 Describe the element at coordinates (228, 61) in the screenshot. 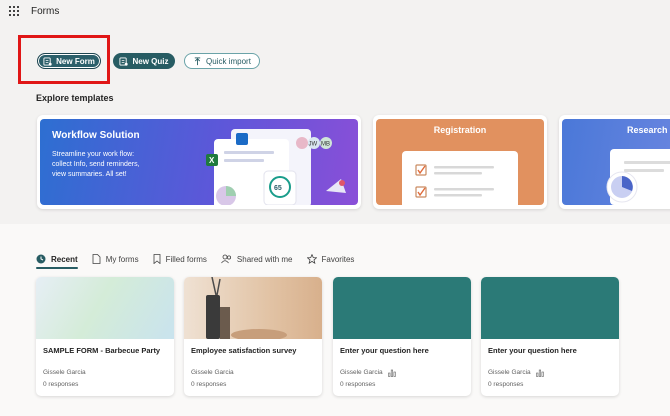

I see `quick-import-label: Quick import` at that location.